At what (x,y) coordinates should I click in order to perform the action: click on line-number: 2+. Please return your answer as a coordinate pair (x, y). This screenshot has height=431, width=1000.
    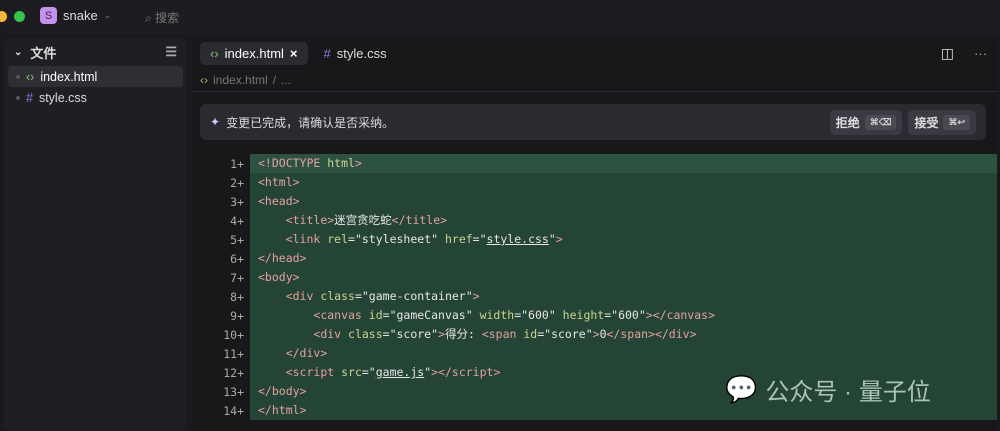
    Looking at the image, I should click on (237, 182).